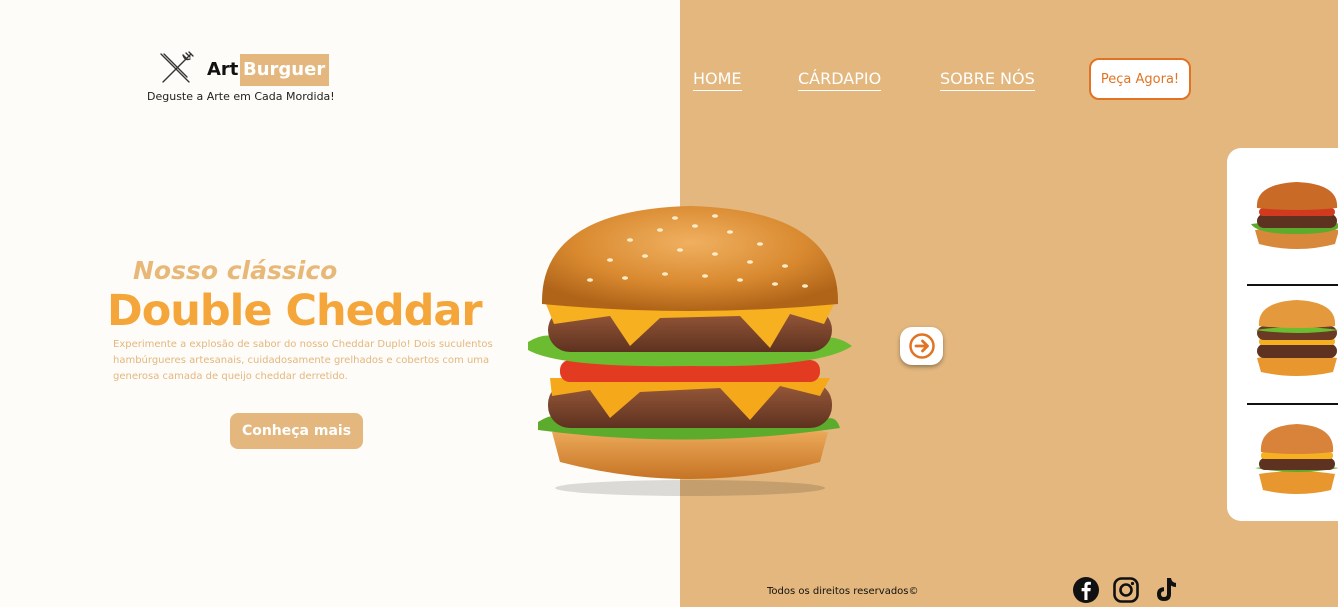 The height and width of the screenshot is (607, 1338). I want to click on nav-home-link: HOME, so click(717, 80).